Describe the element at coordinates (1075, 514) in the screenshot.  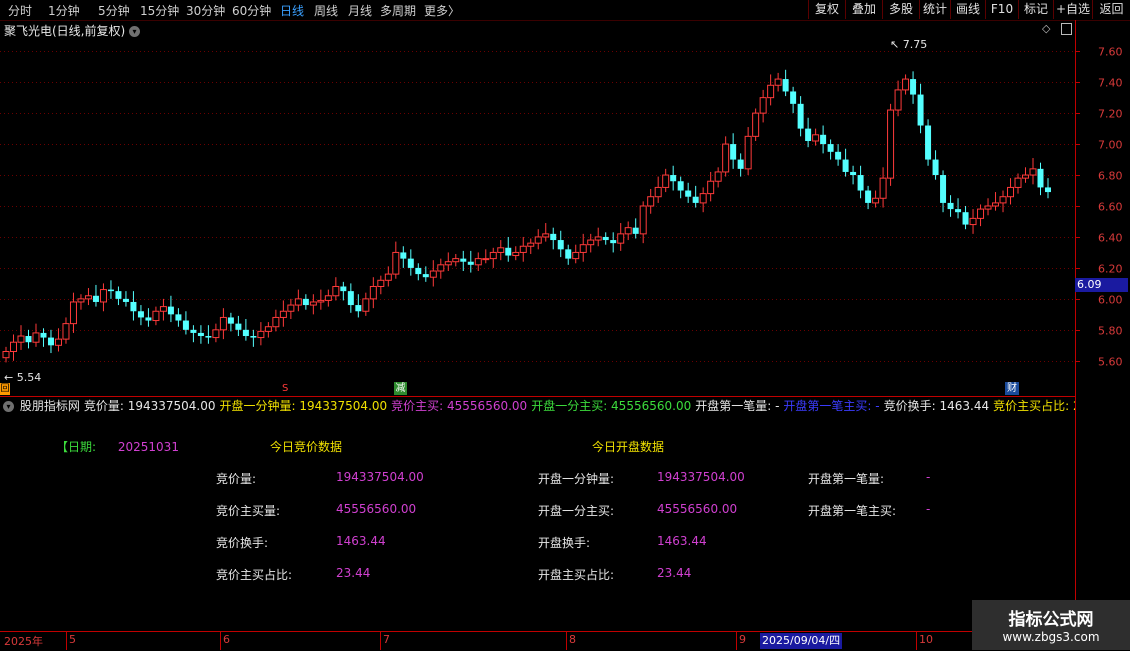
I see `panel-right-border` at that location.